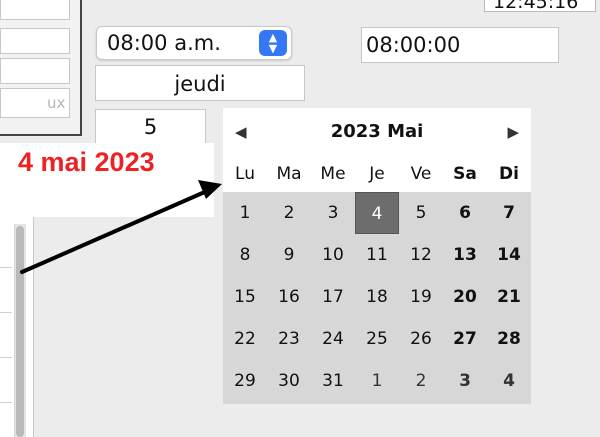 The height and width of the screenshot is (437, 600). Describe the element at coordinates (164, 43) in the screenshot. I see `time-select-value: 08:00 a.m.` at that location.